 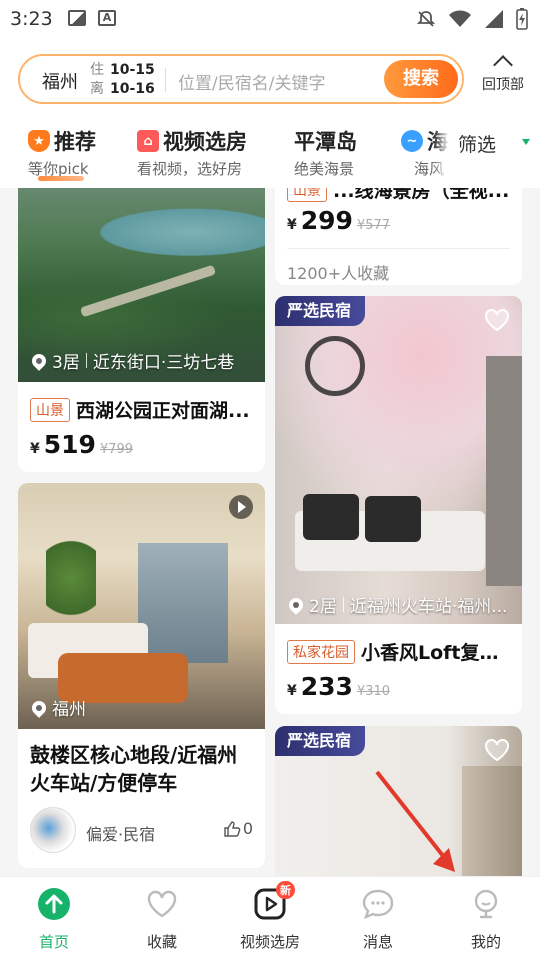 I want to click on caret-down-icon, so click(x=526, y=142).